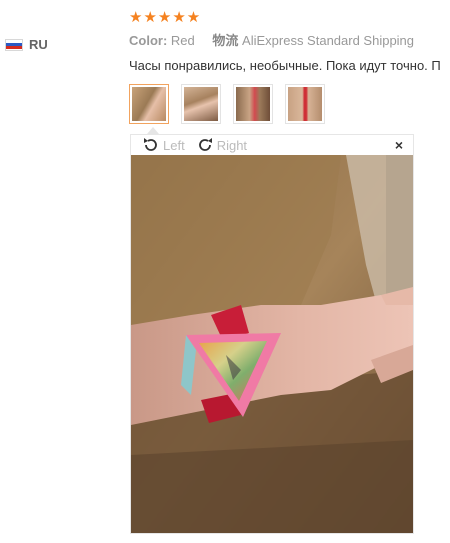  What do you see at coordinates (150, 144) in the screenshot?
I see `rotate-left-icon` at bounding box center [150, 144].